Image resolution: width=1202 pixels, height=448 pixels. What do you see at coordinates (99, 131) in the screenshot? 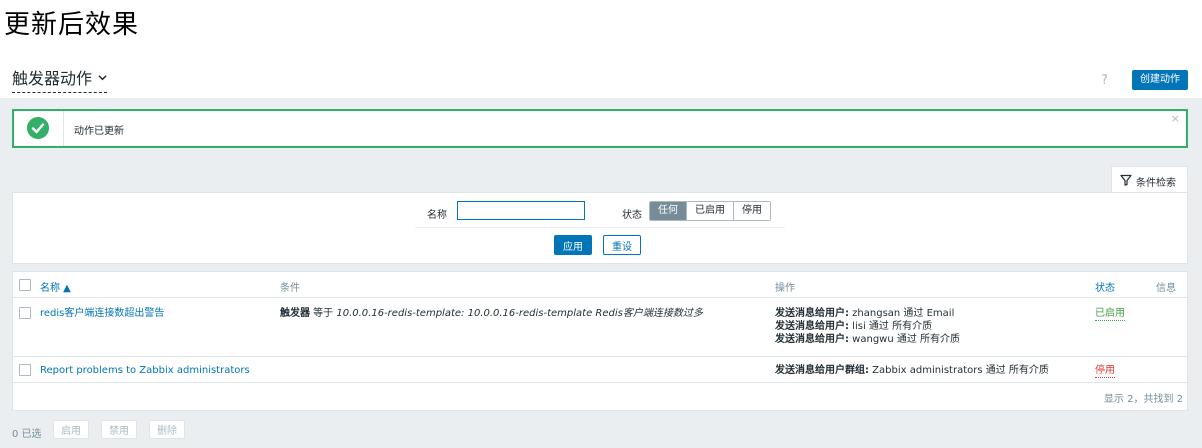
I see `message-text: 动作已更新` at bounding box center [99, 131].